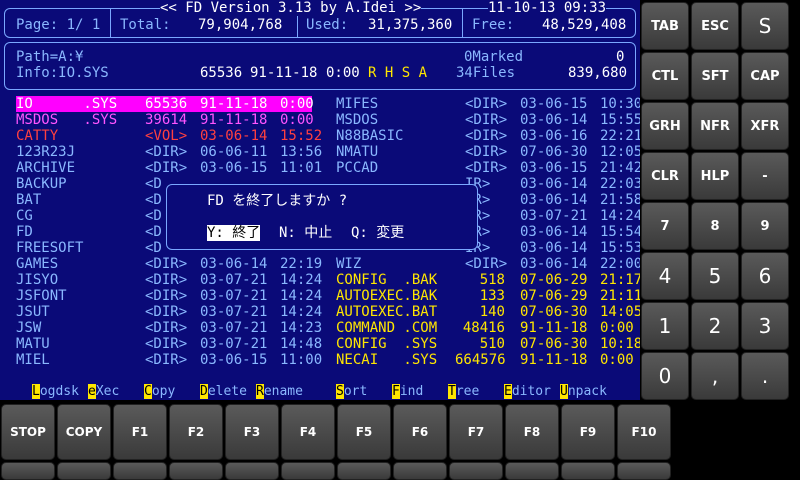 This screenshot has height=480, width=800. Describe the element at coordinates (49, 248) in the screenshot. I see `file-name: FREESOFT` at that location.